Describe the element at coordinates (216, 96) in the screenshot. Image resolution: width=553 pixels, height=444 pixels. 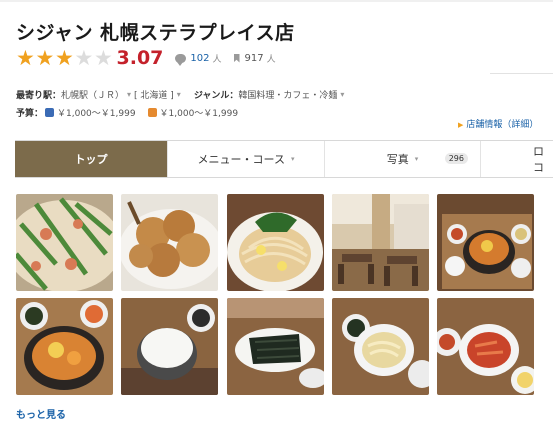
I see `genre-label: ジャンル：` at that location.